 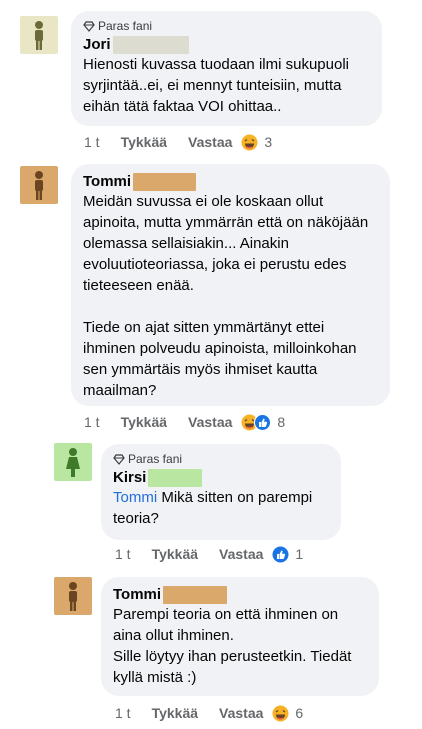 I want to click on comment-actions: 1 t Tykkää Vastaa 6, so click(x=209, y=713).